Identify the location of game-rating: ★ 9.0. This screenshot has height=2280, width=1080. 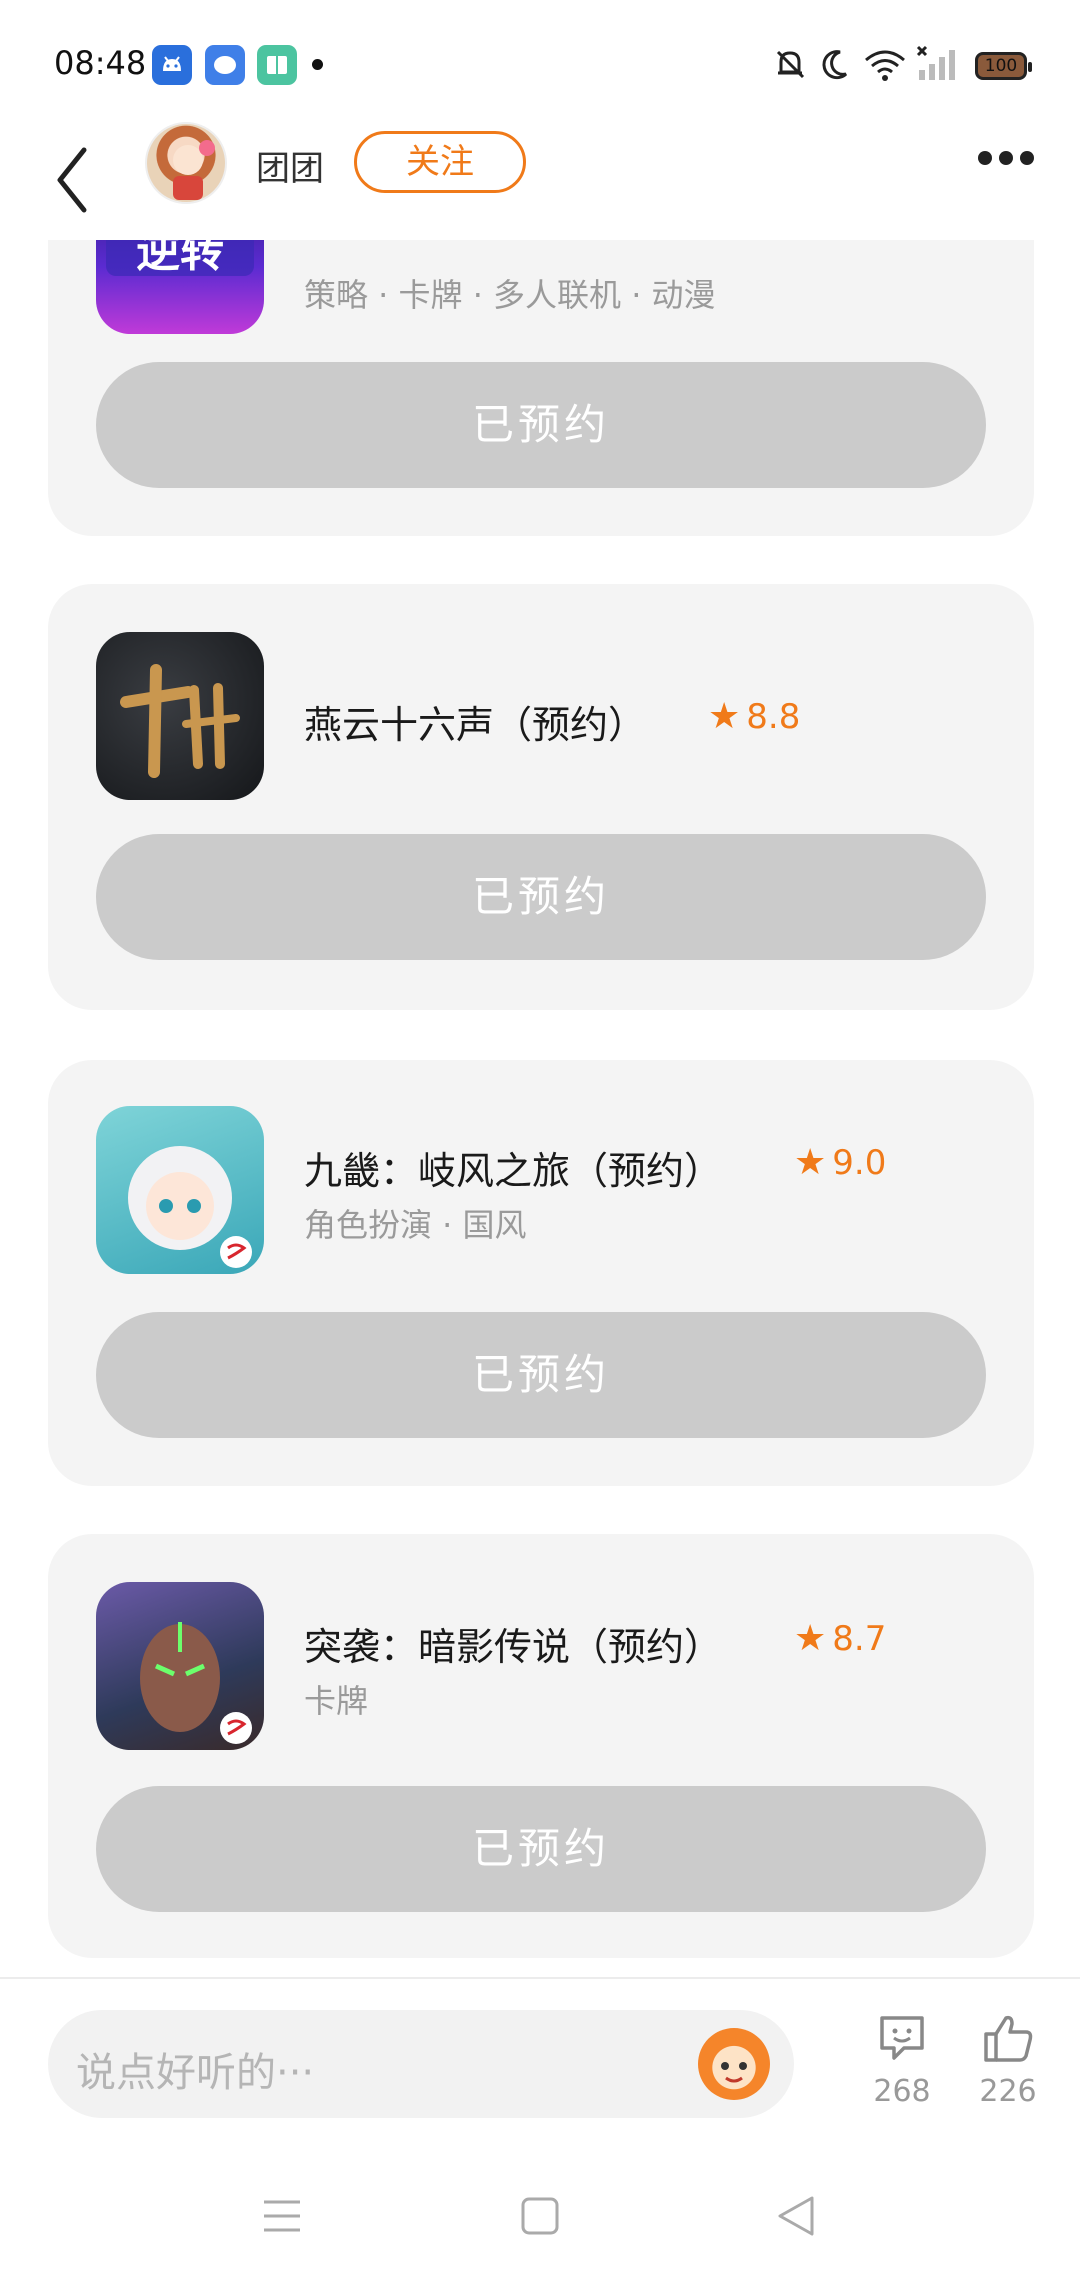
(840, 1162).